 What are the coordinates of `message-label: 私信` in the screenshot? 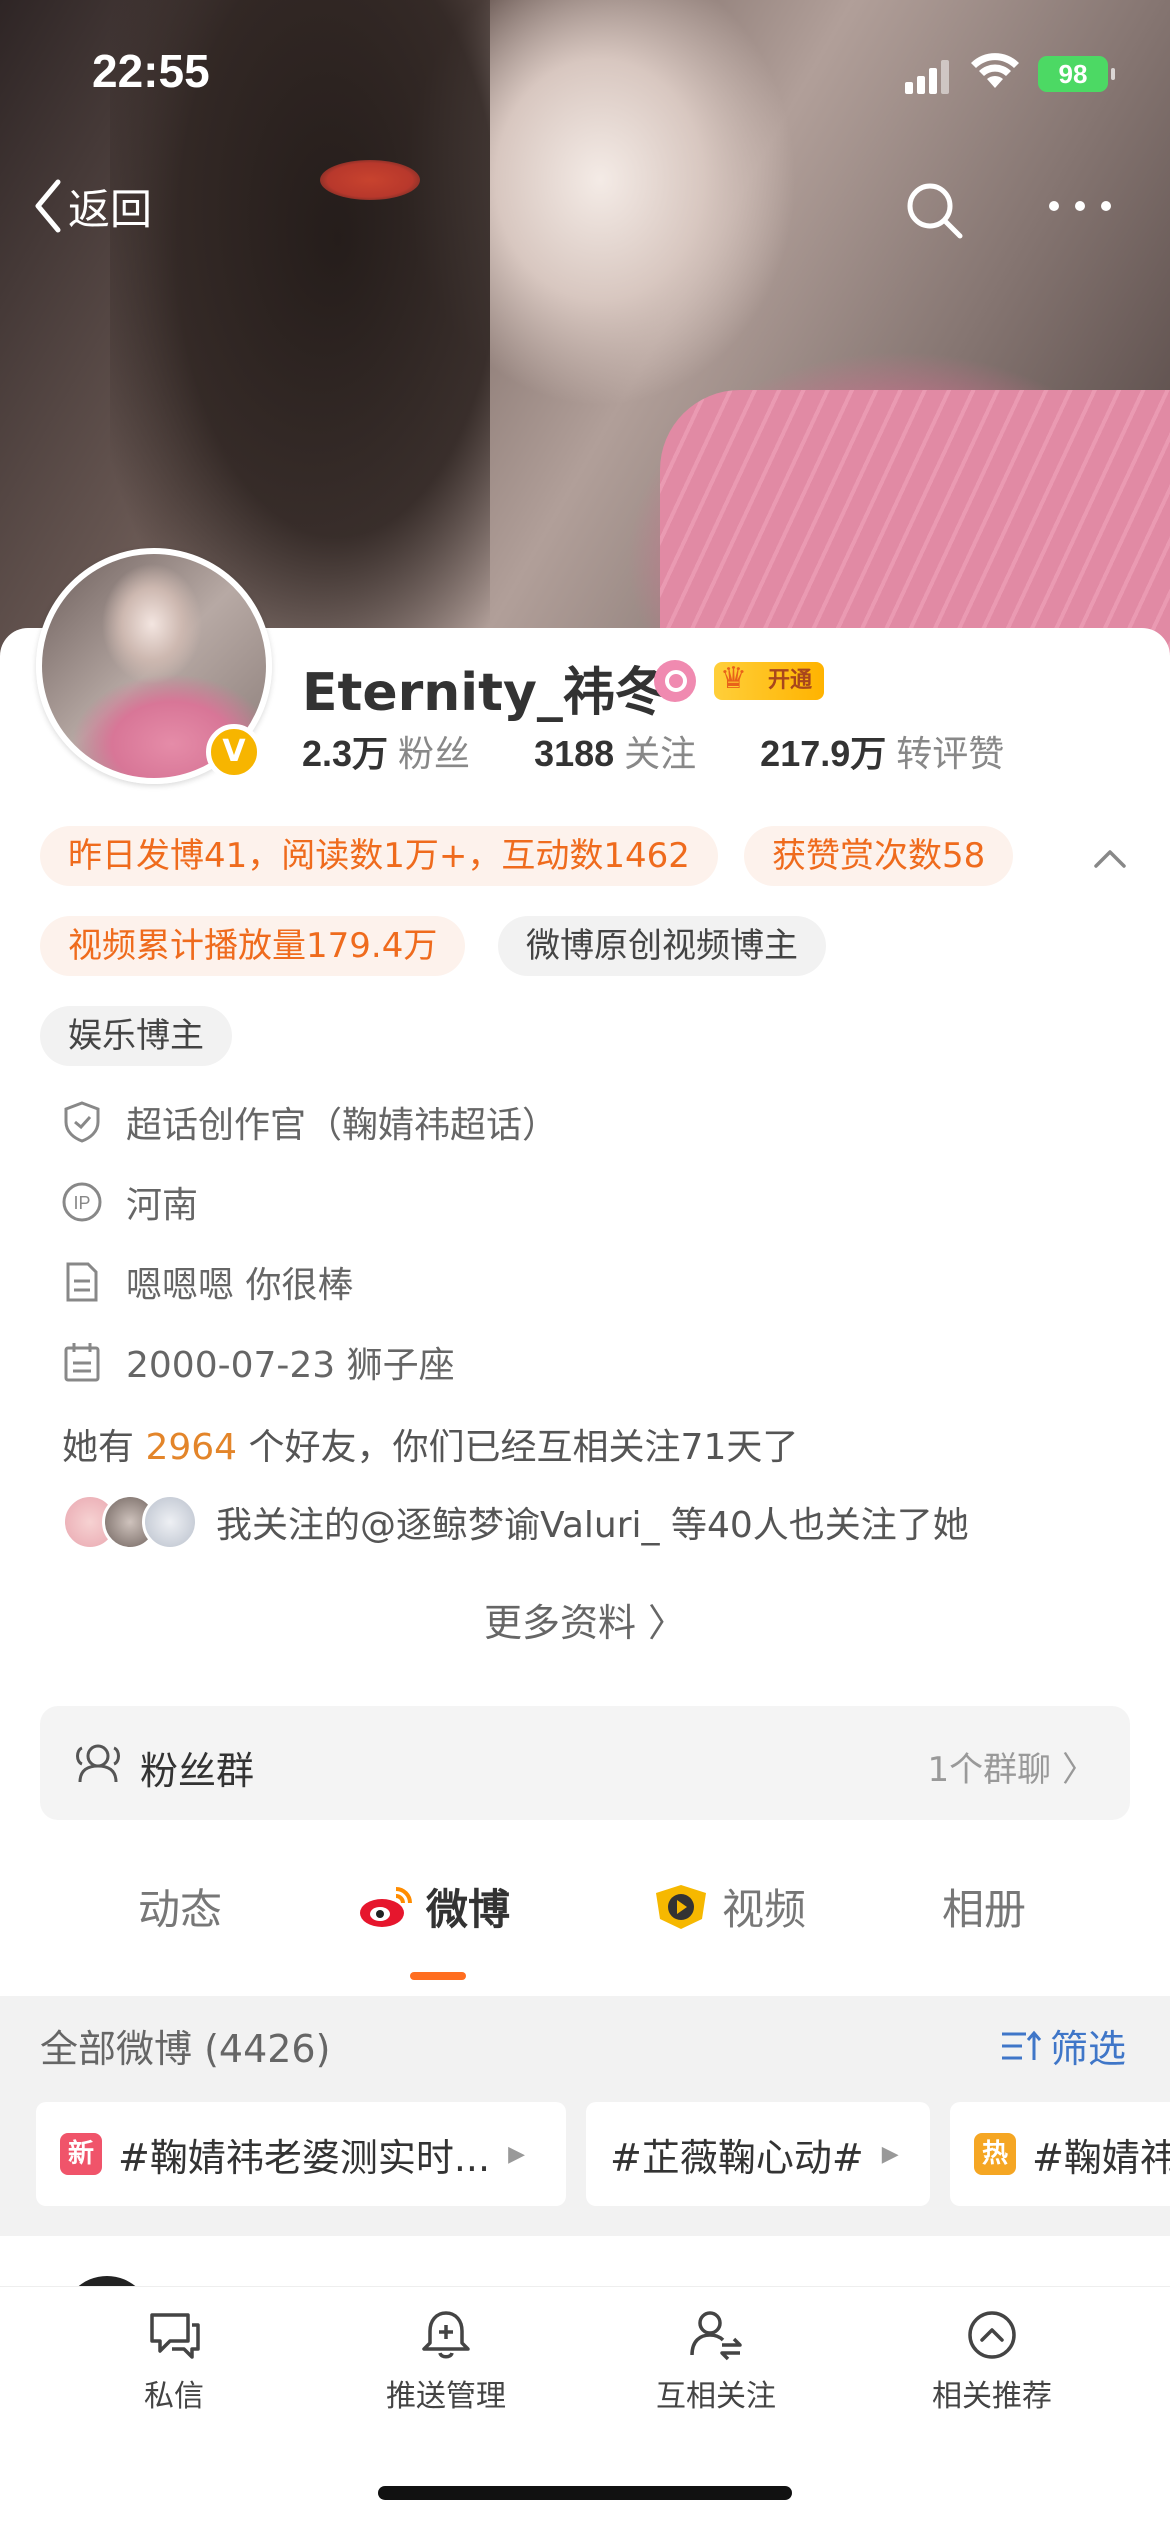 It's located at (174, 2396).